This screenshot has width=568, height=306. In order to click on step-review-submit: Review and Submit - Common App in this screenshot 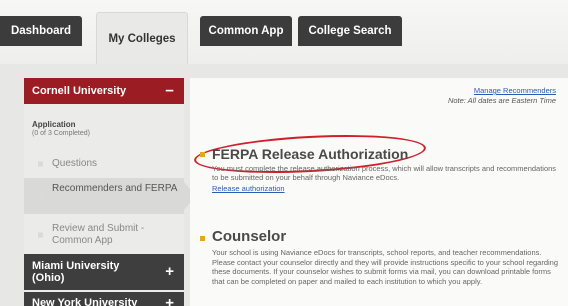, I will do `click(104, 235)`.